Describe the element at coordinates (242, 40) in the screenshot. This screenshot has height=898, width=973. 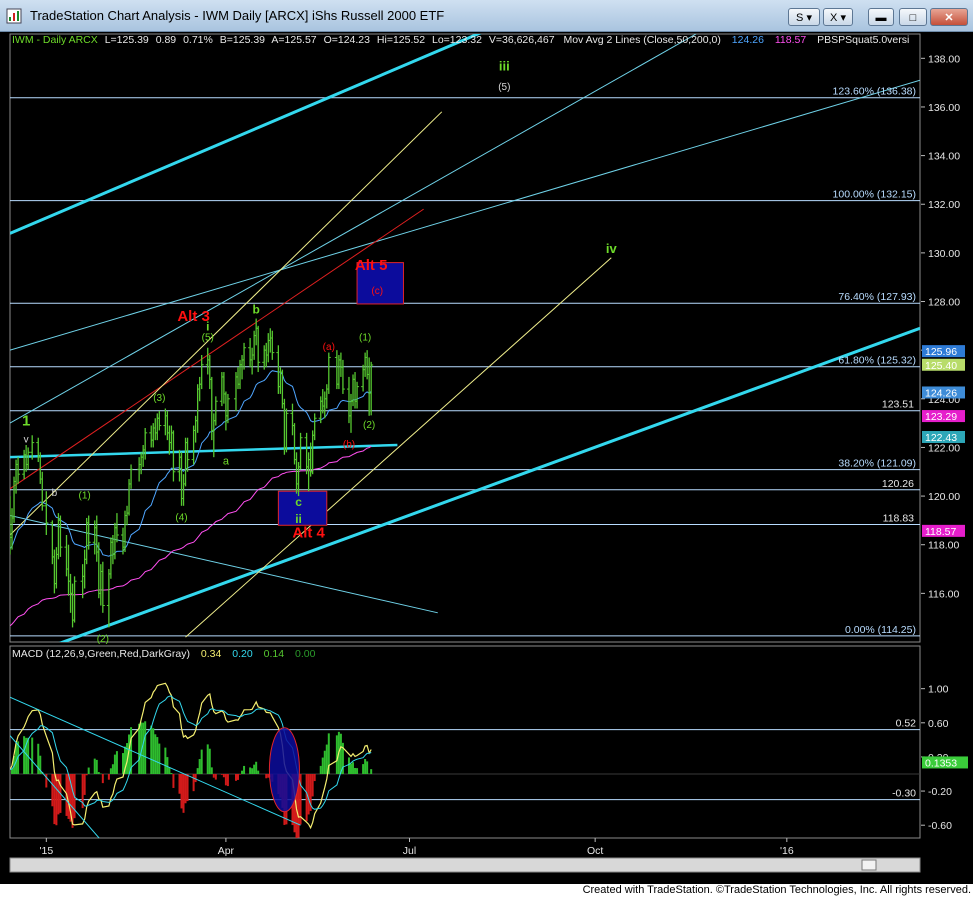
I see `header-bid: B=125.39` at that location.